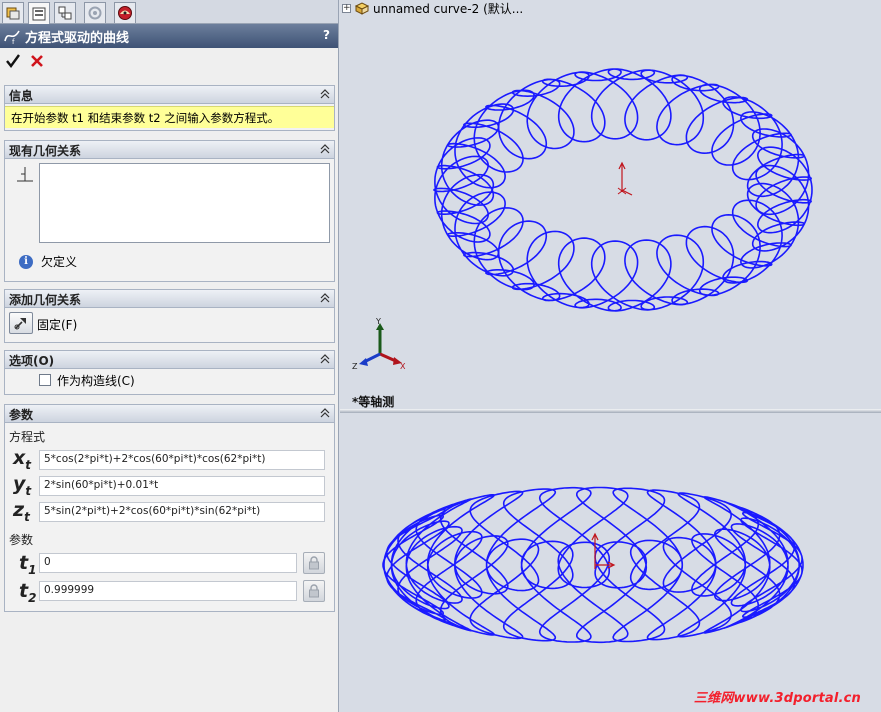 This screenshot has height=712, width=881. I want to click on checkmark-icon, so click(13, 61).